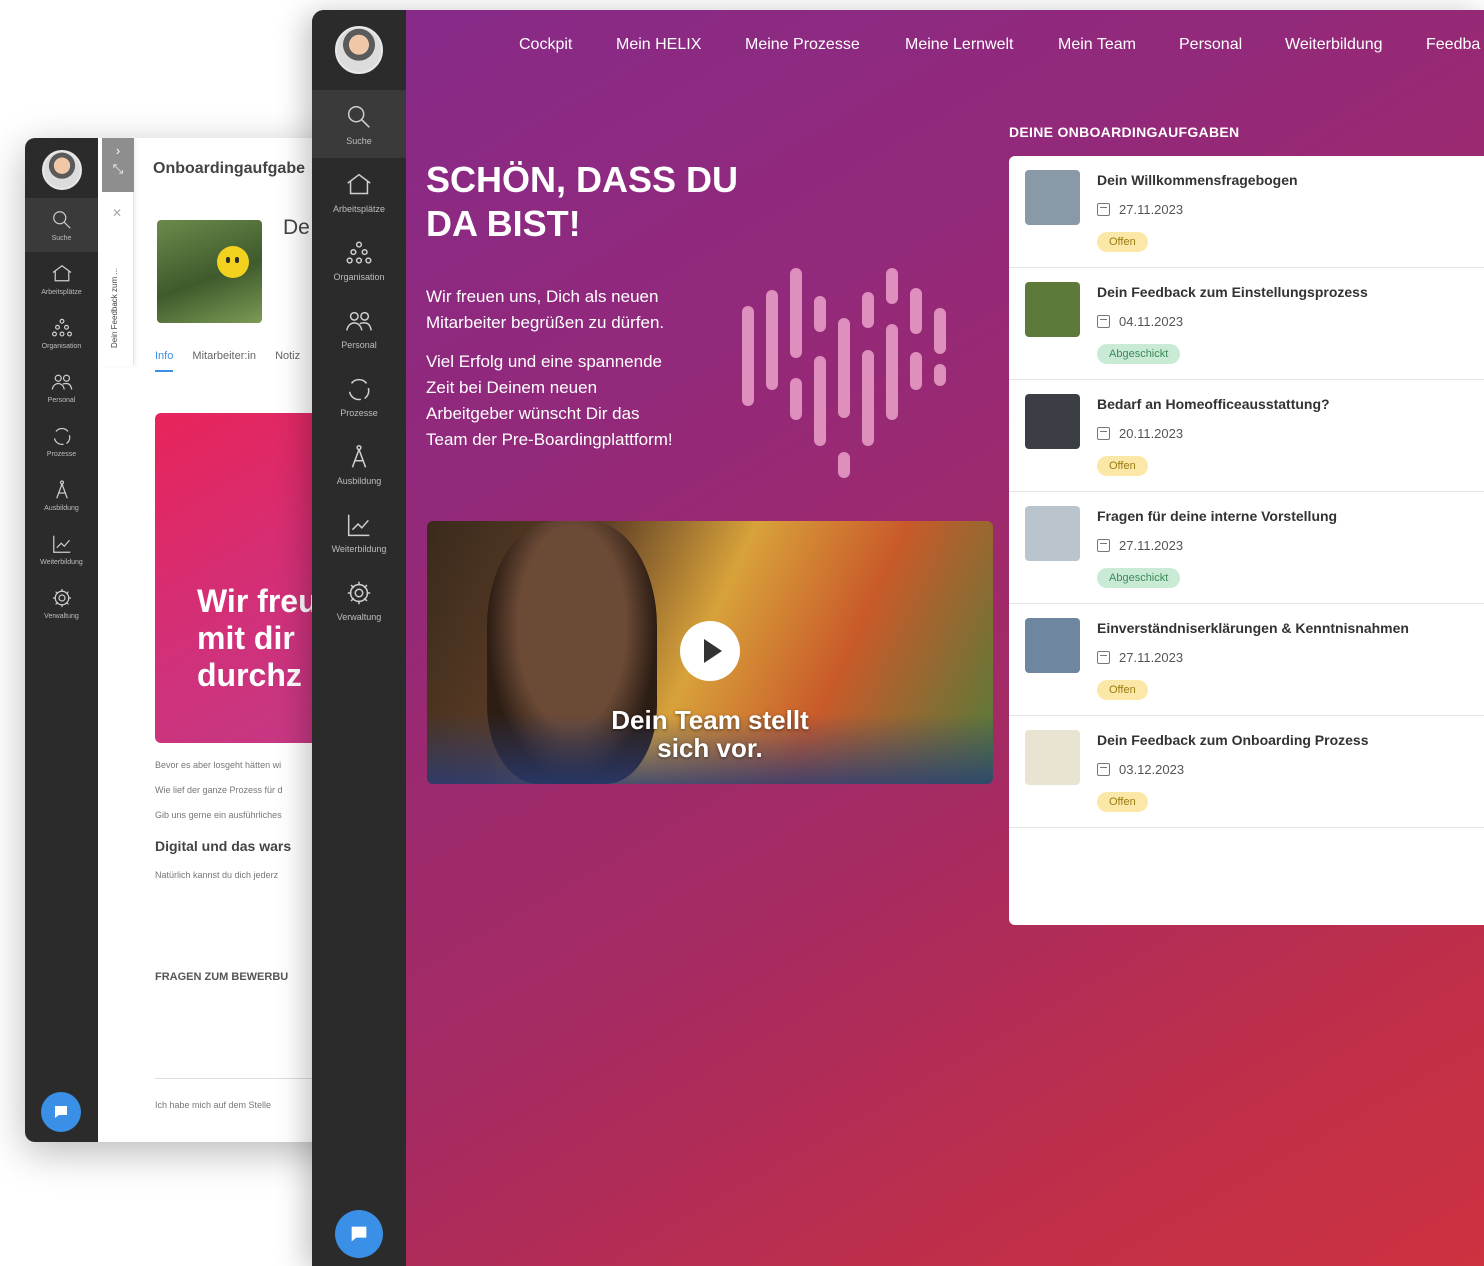 This screenshot has height=1266, width=1484. Describe the element at coordinates (1140, 769) in the screenshot. I see `task-date: 03.12.2023` at that location.